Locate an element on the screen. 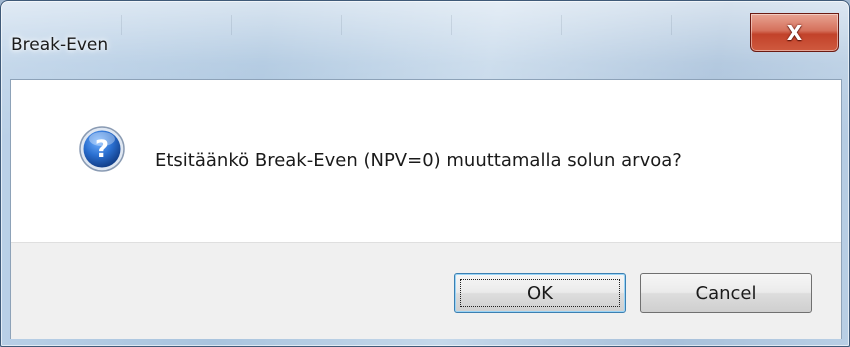  focus-rectangle is located at coordinates (540, 293).